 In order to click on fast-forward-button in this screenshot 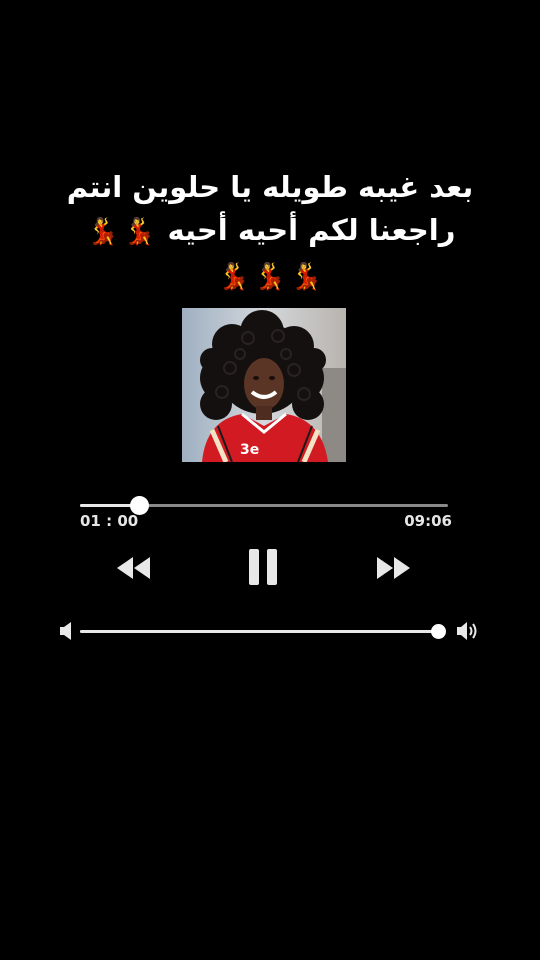, I will do `click(393, 568)`.